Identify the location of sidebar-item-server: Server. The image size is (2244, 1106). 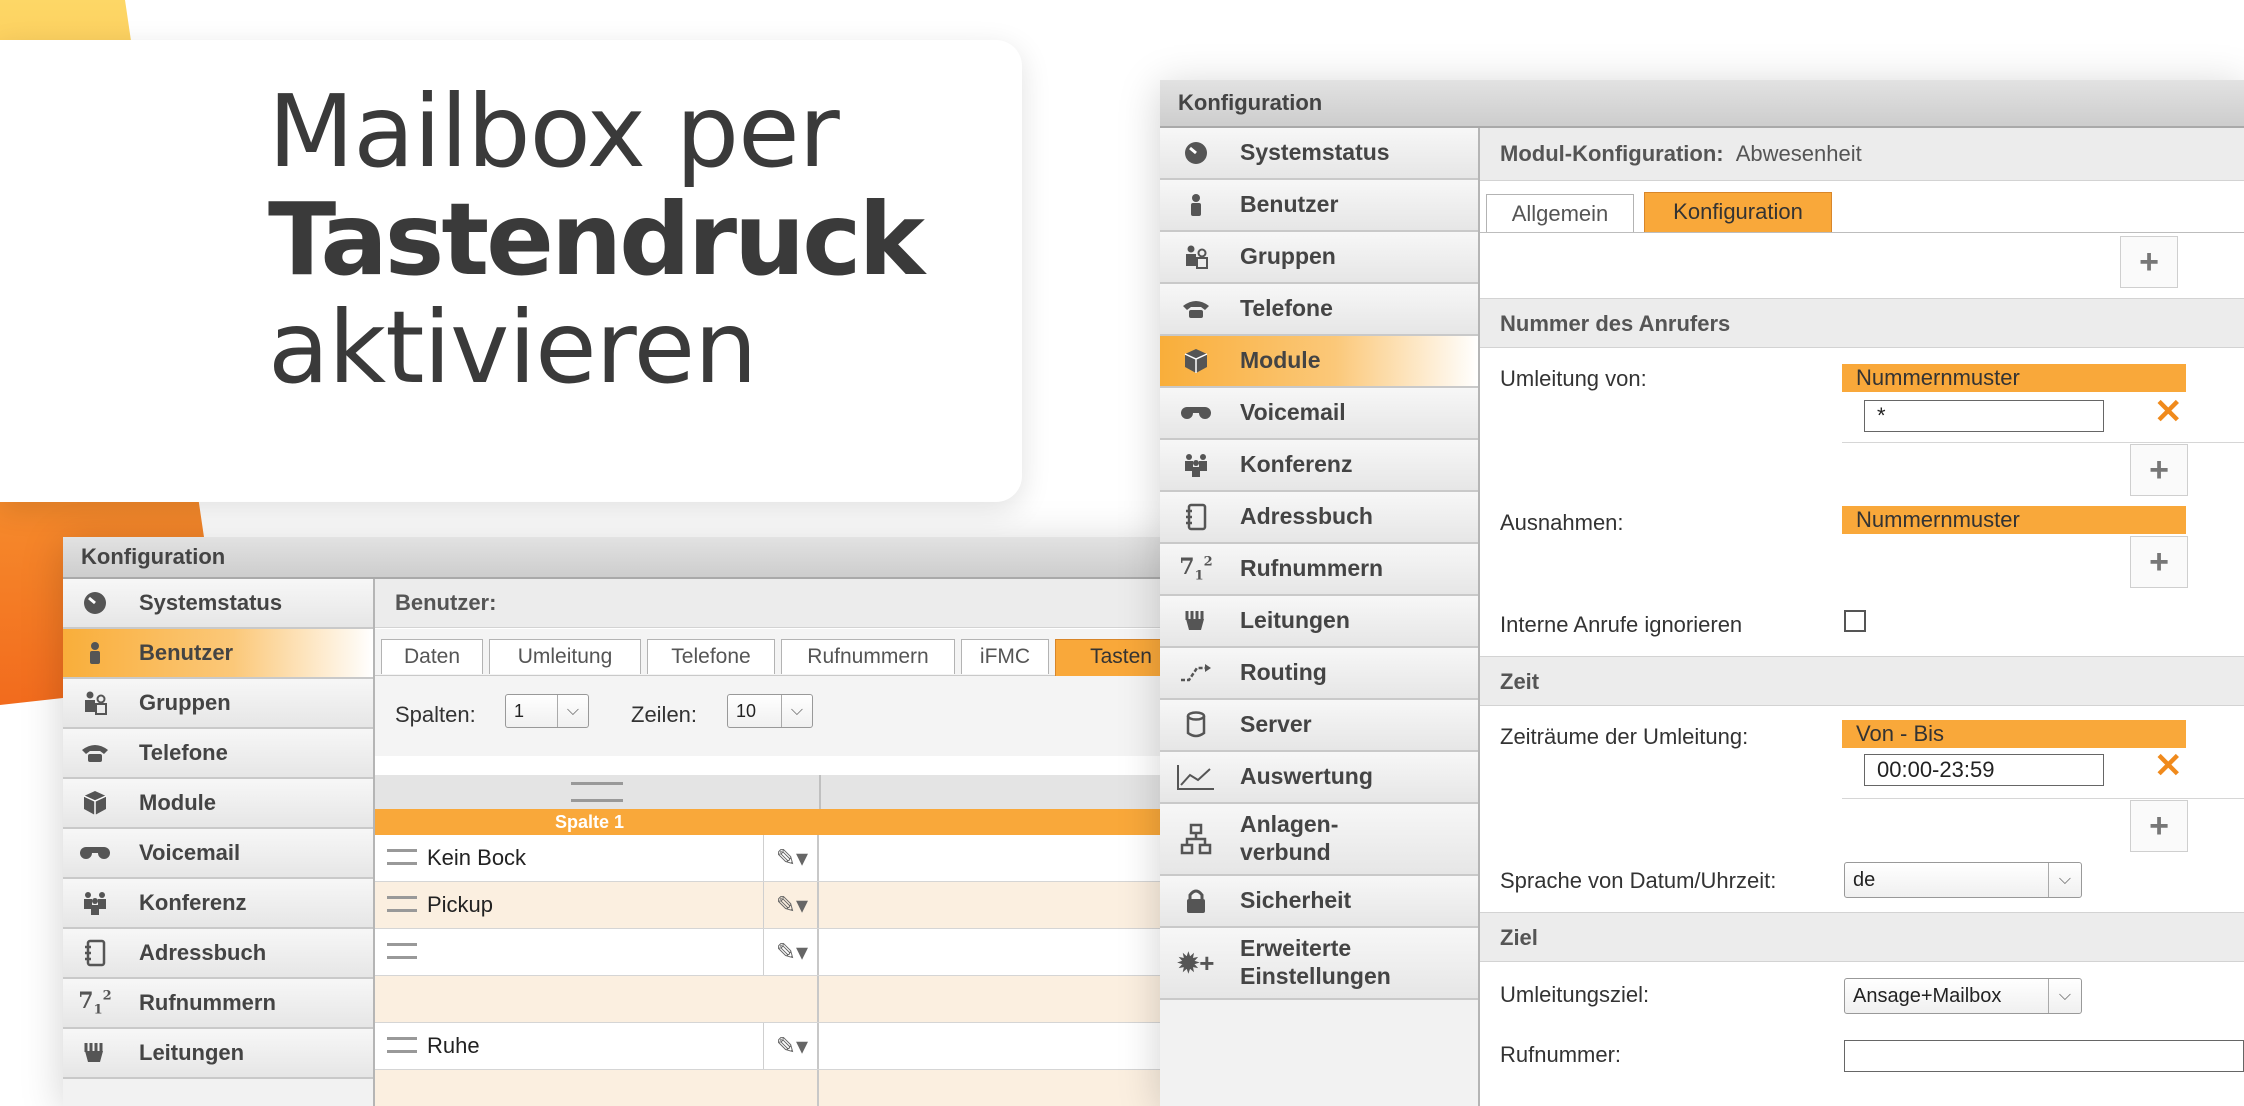
(1319, 726).